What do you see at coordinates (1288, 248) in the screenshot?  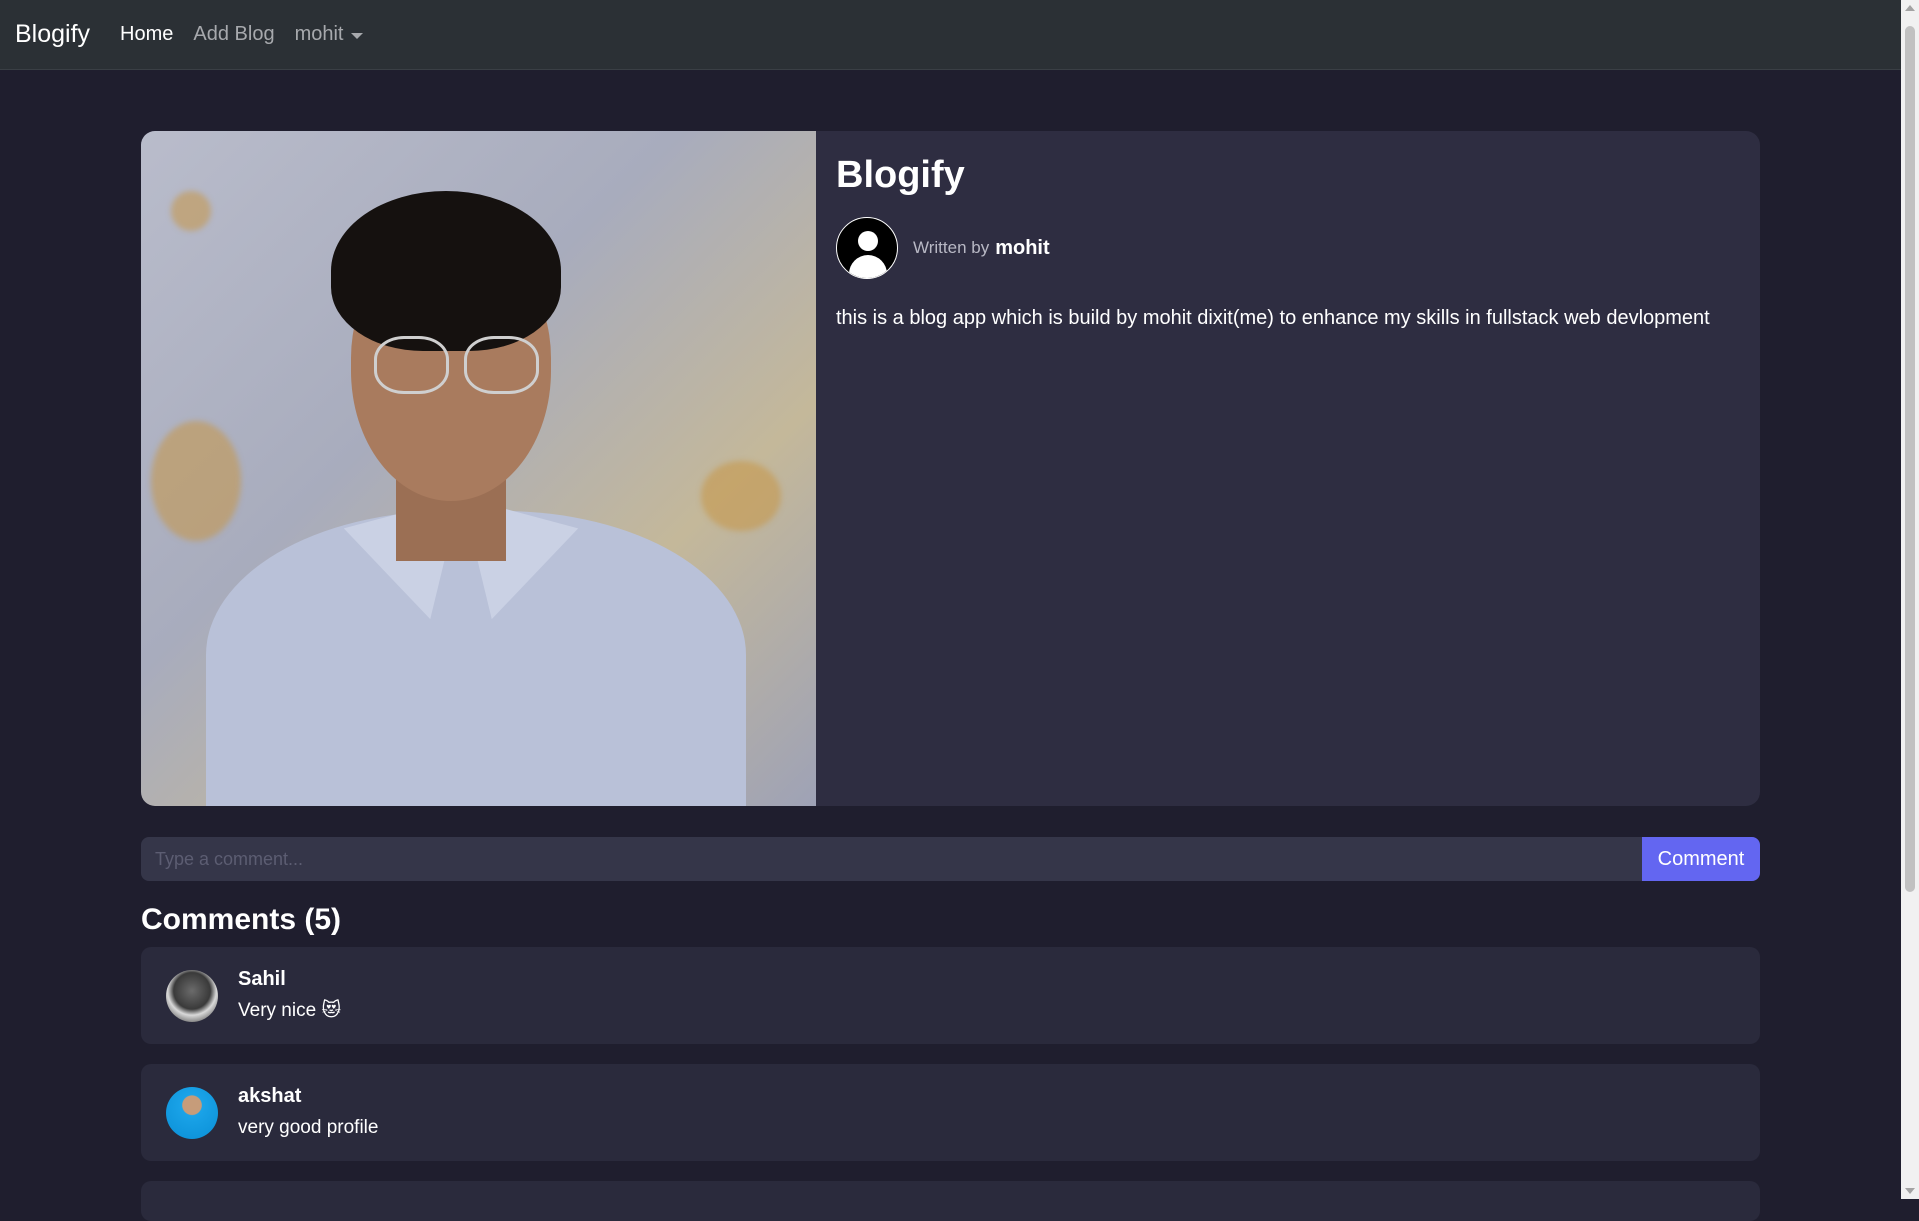 I see `author-row: Written by mohit` at bounding box center [1288, 248].